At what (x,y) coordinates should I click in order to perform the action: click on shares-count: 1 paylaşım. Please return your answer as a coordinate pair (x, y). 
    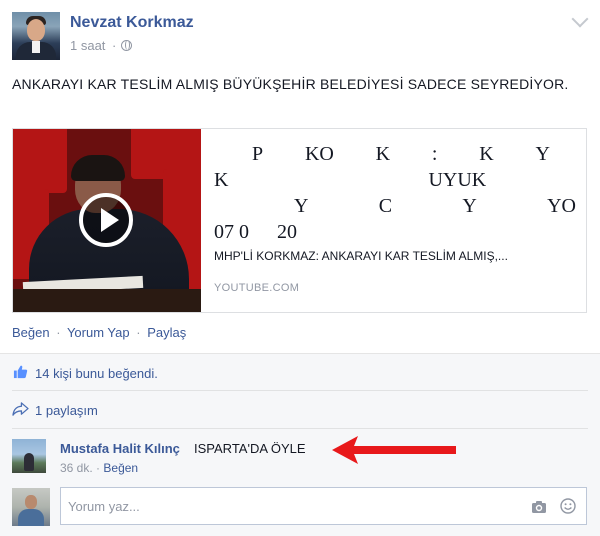
    Looking at the image, I should click on (66, 410).